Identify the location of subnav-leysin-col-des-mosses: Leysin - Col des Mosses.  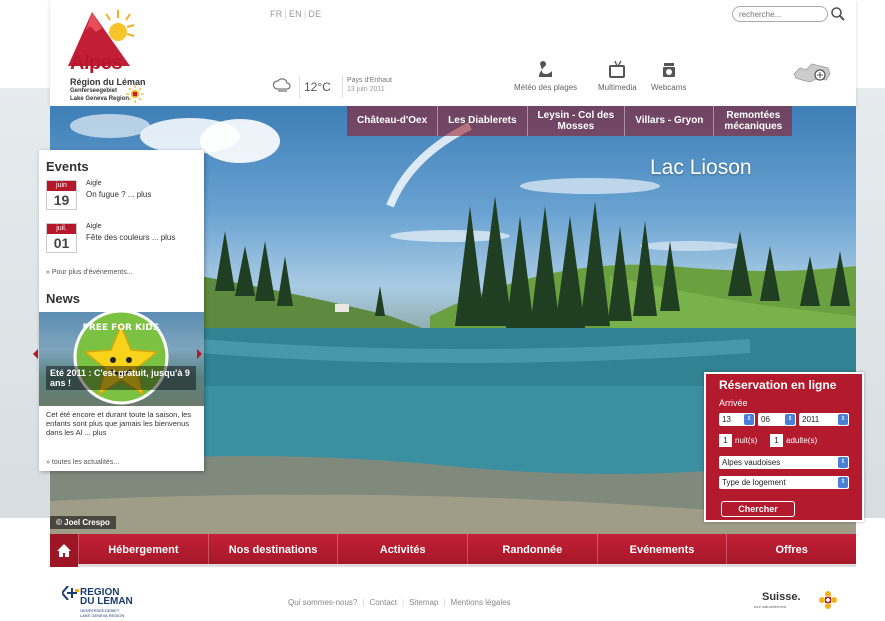
(575, 121).